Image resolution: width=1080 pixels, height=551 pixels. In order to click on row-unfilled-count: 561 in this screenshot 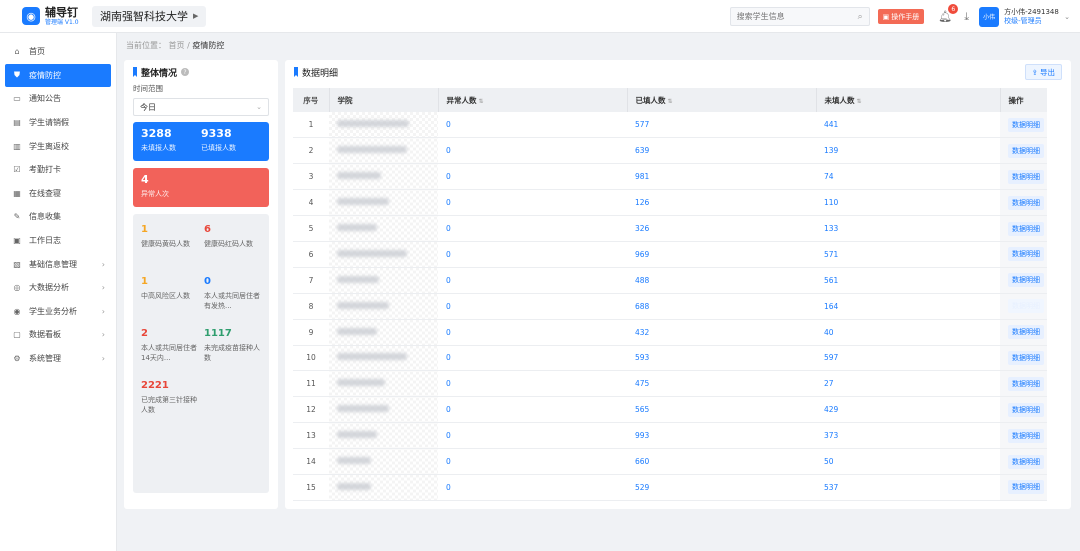, I will do `click(908, 280)`.